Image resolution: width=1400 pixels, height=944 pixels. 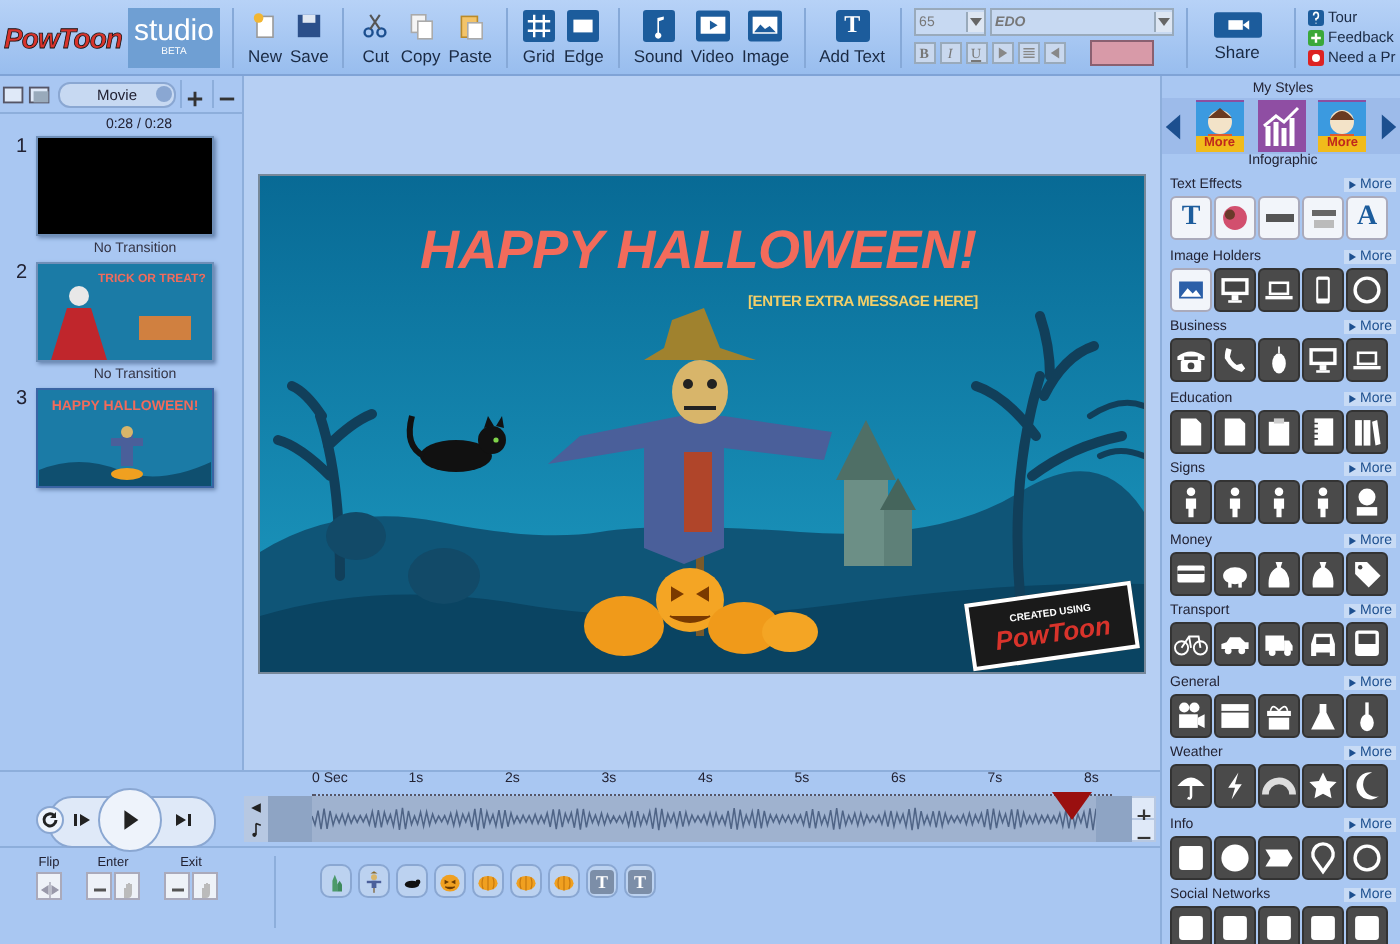 I want to click on pumpkin-silhouette, so click(x=356, y=536).